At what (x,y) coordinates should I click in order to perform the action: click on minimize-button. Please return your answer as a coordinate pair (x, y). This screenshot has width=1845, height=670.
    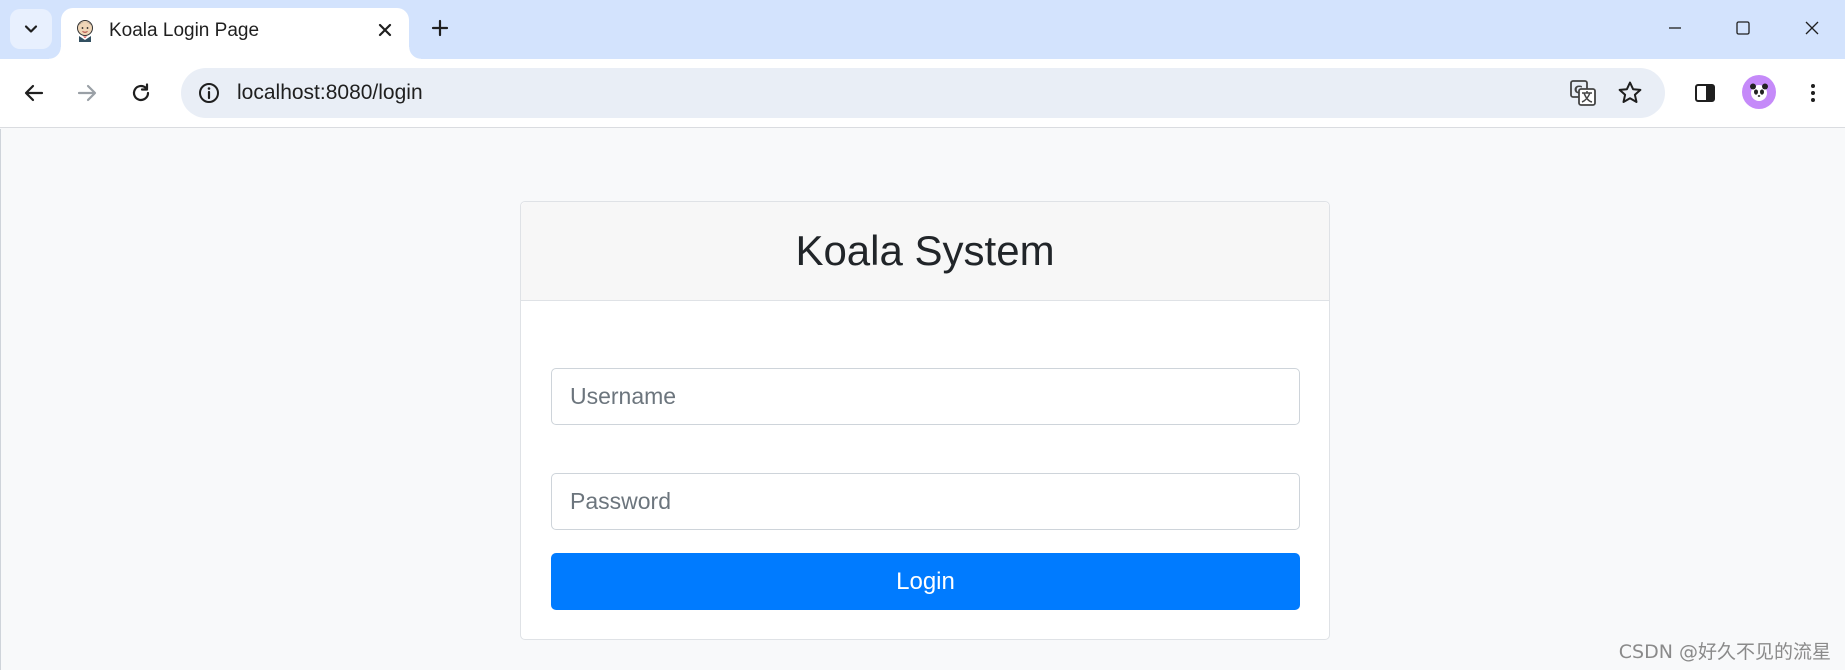
    Looking at the image, I should click on (1675, 28).